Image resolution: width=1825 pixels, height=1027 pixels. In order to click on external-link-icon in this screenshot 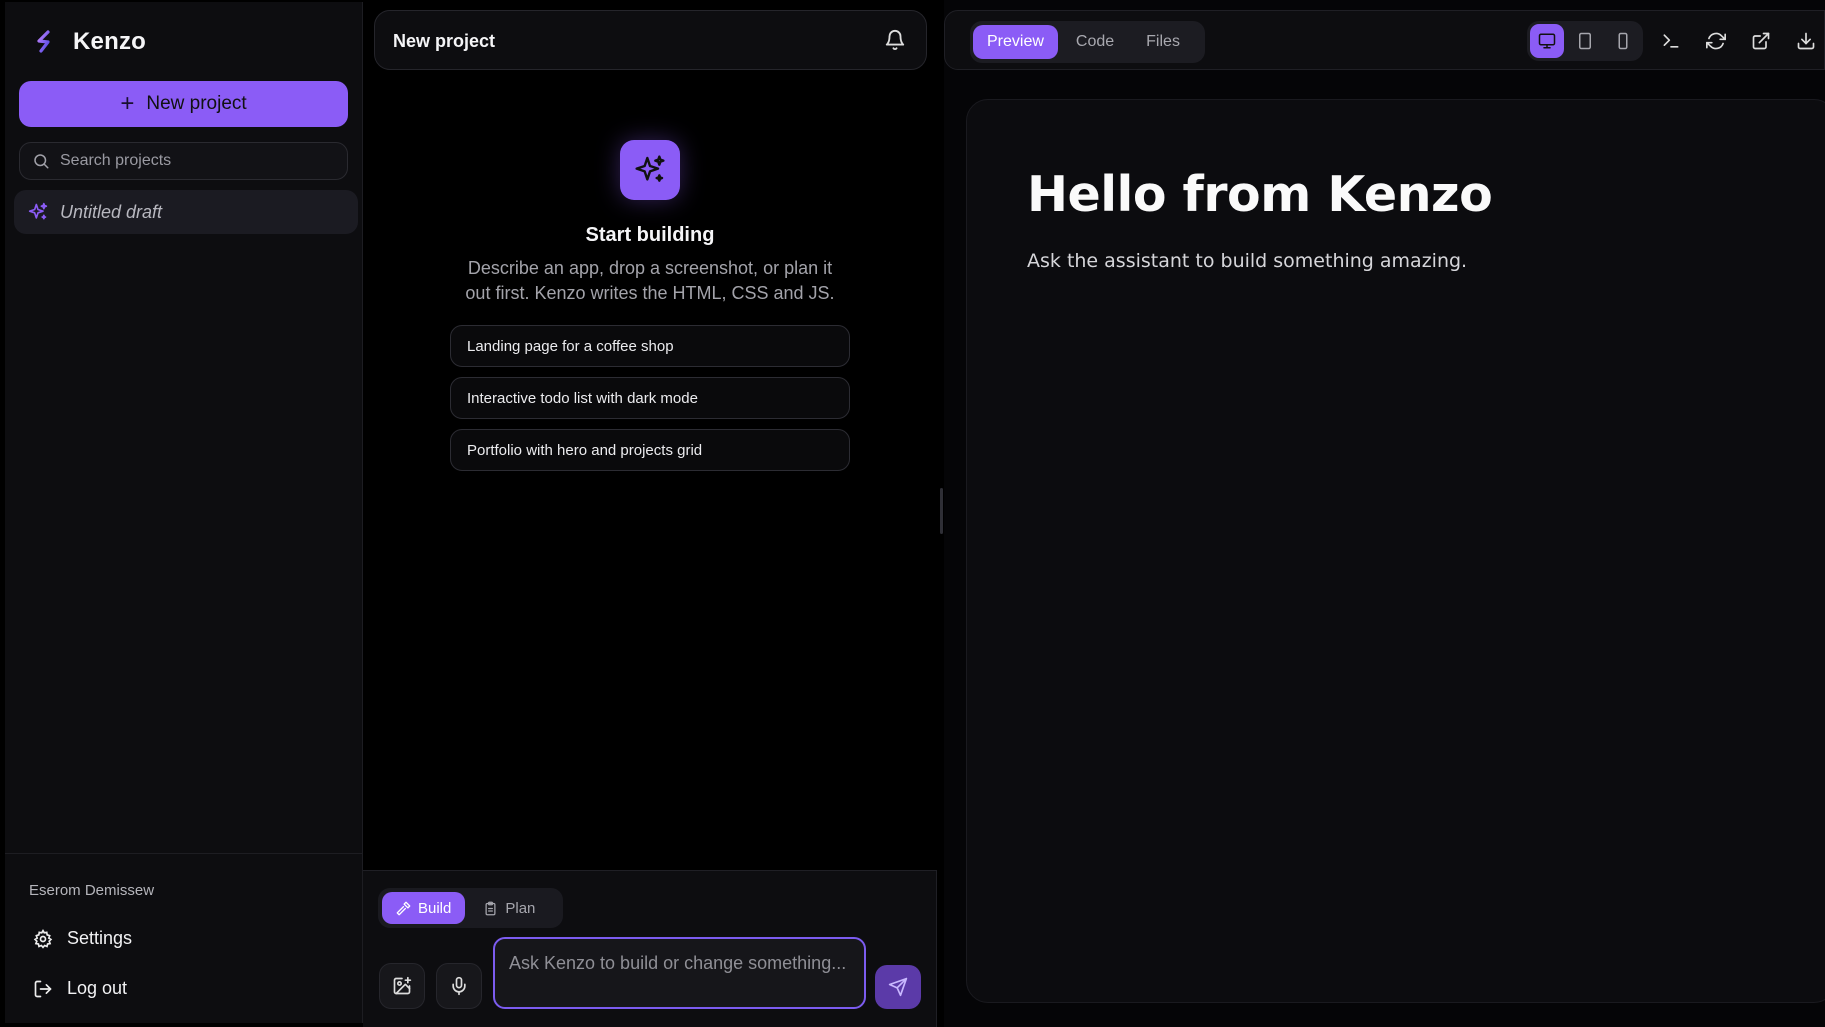, I will do `click(1761, 41)`.